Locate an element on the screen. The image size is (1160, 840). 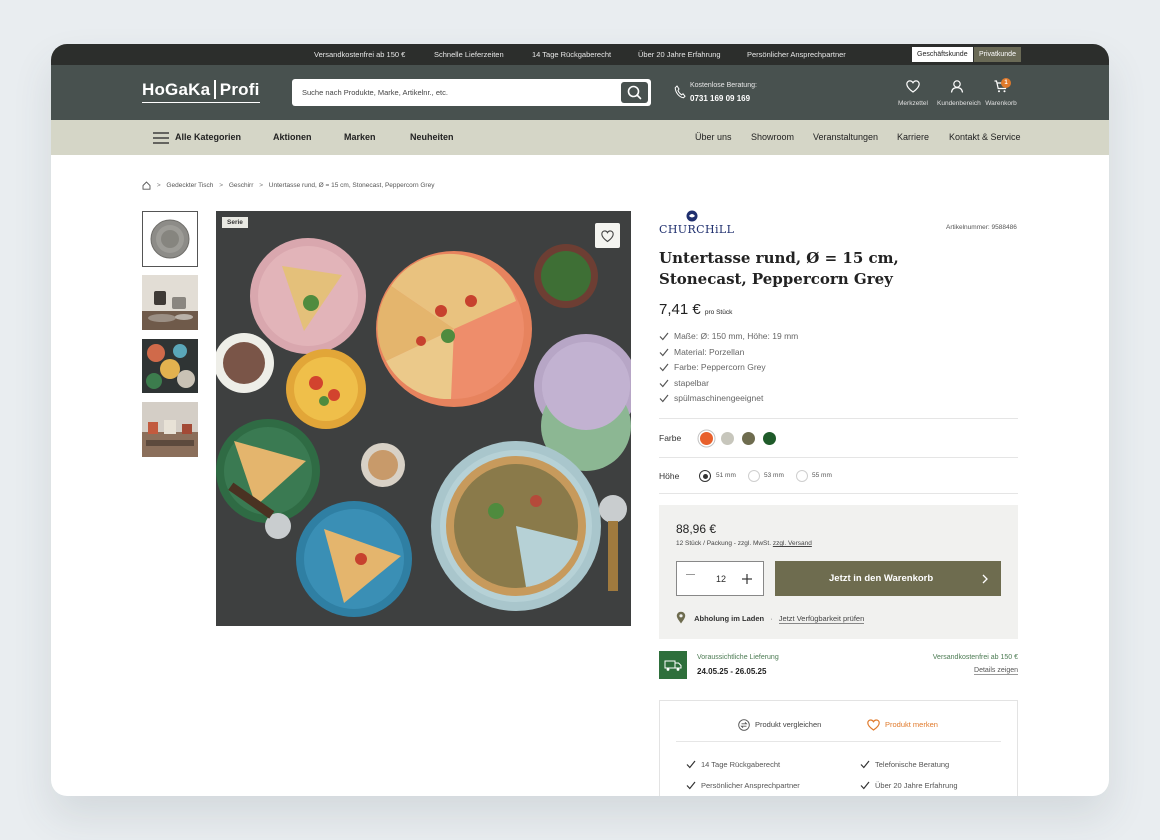
delivery-truck-box is located at coordinates (673, 665).